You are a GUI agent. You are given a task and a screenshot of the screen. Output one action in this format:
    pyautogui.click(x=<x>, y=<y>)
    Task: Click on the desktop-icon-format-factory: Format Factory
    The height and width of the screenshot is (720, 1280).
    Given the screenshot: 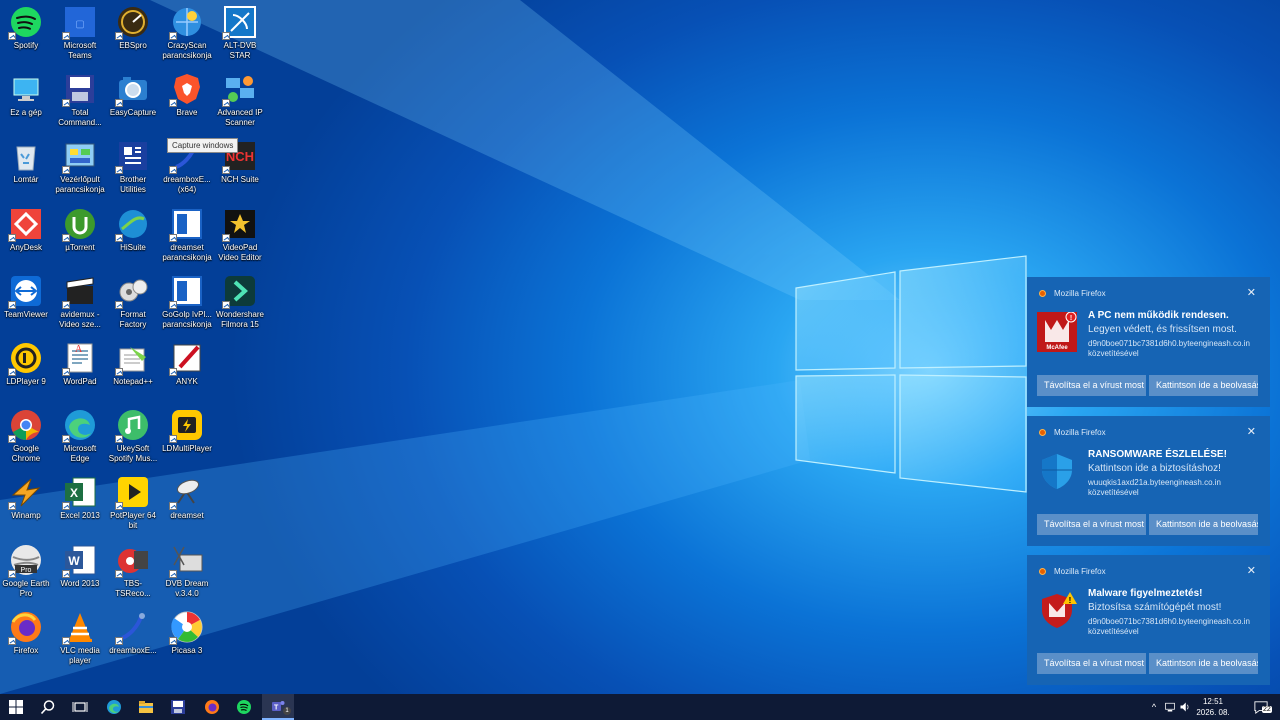 What is the action you would take?
    pyautogui.click(x=133, y=304)
    